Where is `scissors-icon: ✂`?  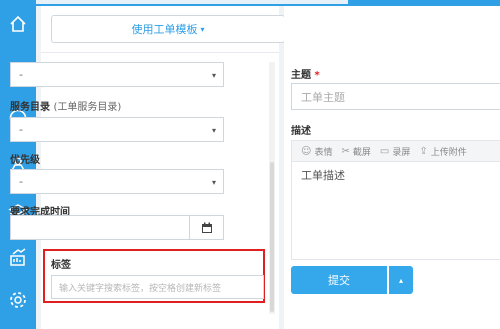 scissors-icon: ✂ is located at coordinates (345, 151).